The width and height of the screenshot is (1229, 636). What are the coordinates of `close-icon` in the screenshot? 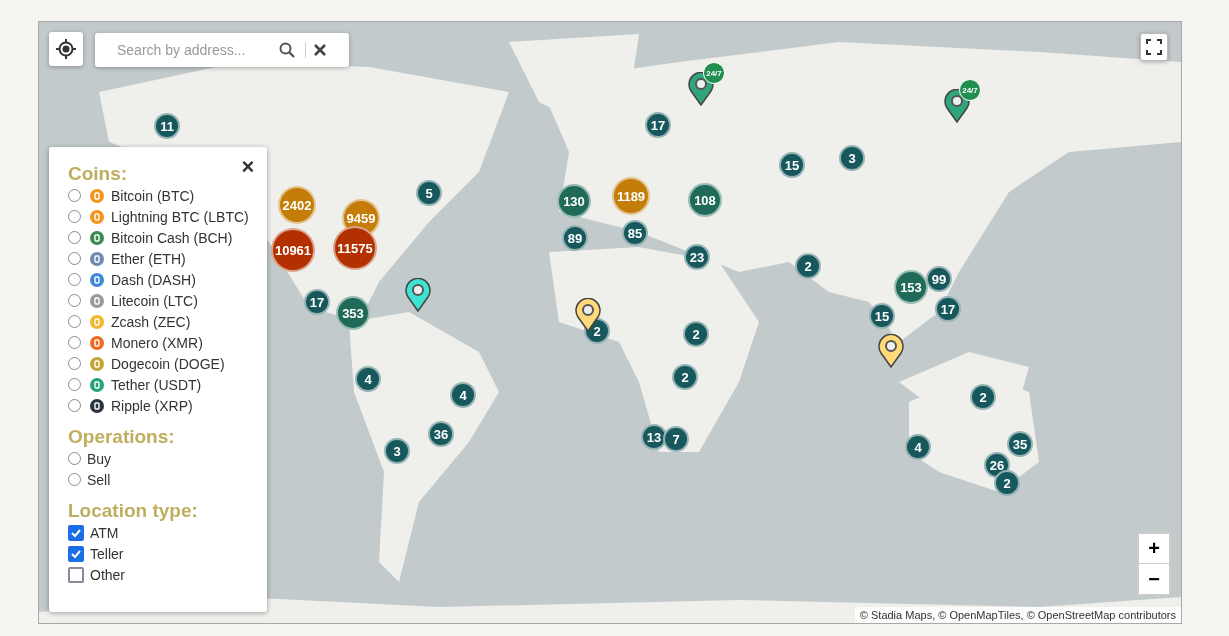 It's located at (320, 50).